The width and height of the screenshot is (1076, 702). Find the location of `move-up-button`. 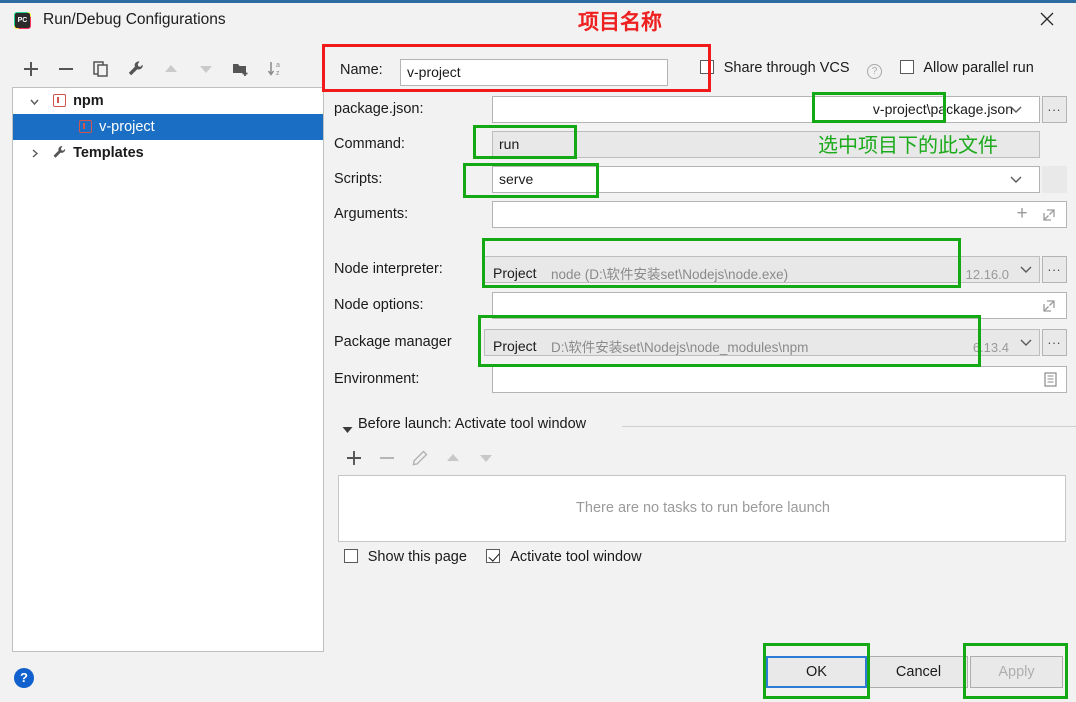

move-up-button is located at coordinates (171, 69).